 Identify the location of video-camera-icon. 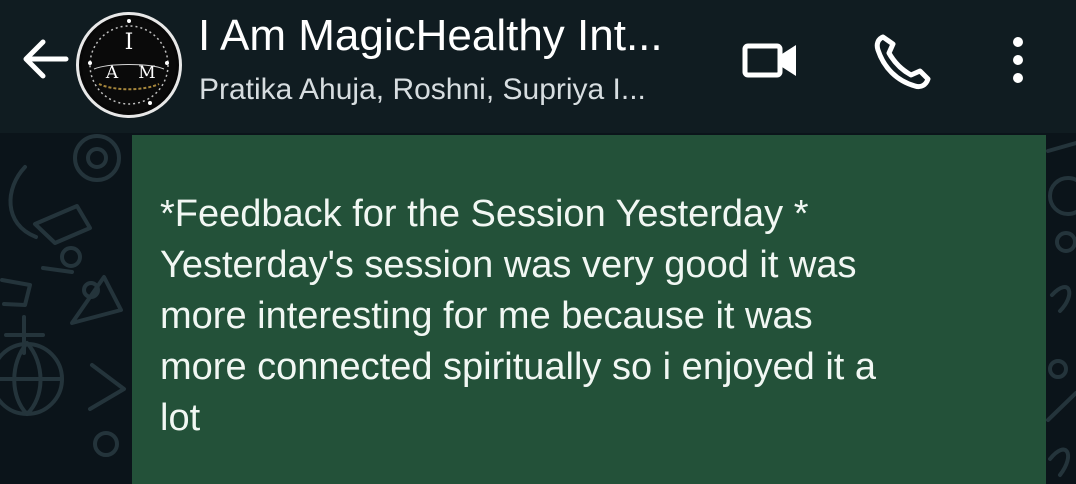
(769, 60).